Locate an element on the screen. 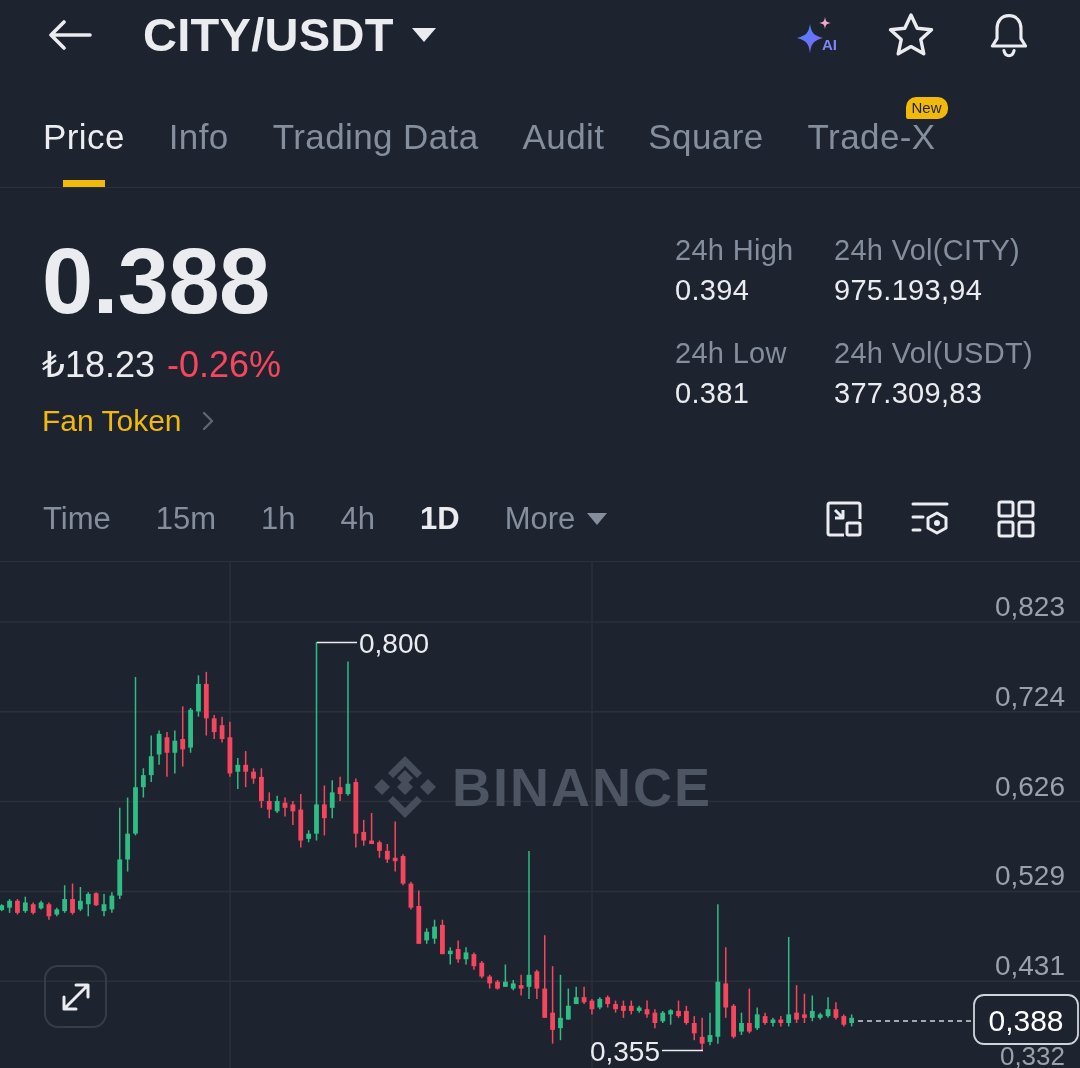 This screenshot has height=1068, width=1080. y-axis-label: 0,724 is located at coordinates (1029, 696).